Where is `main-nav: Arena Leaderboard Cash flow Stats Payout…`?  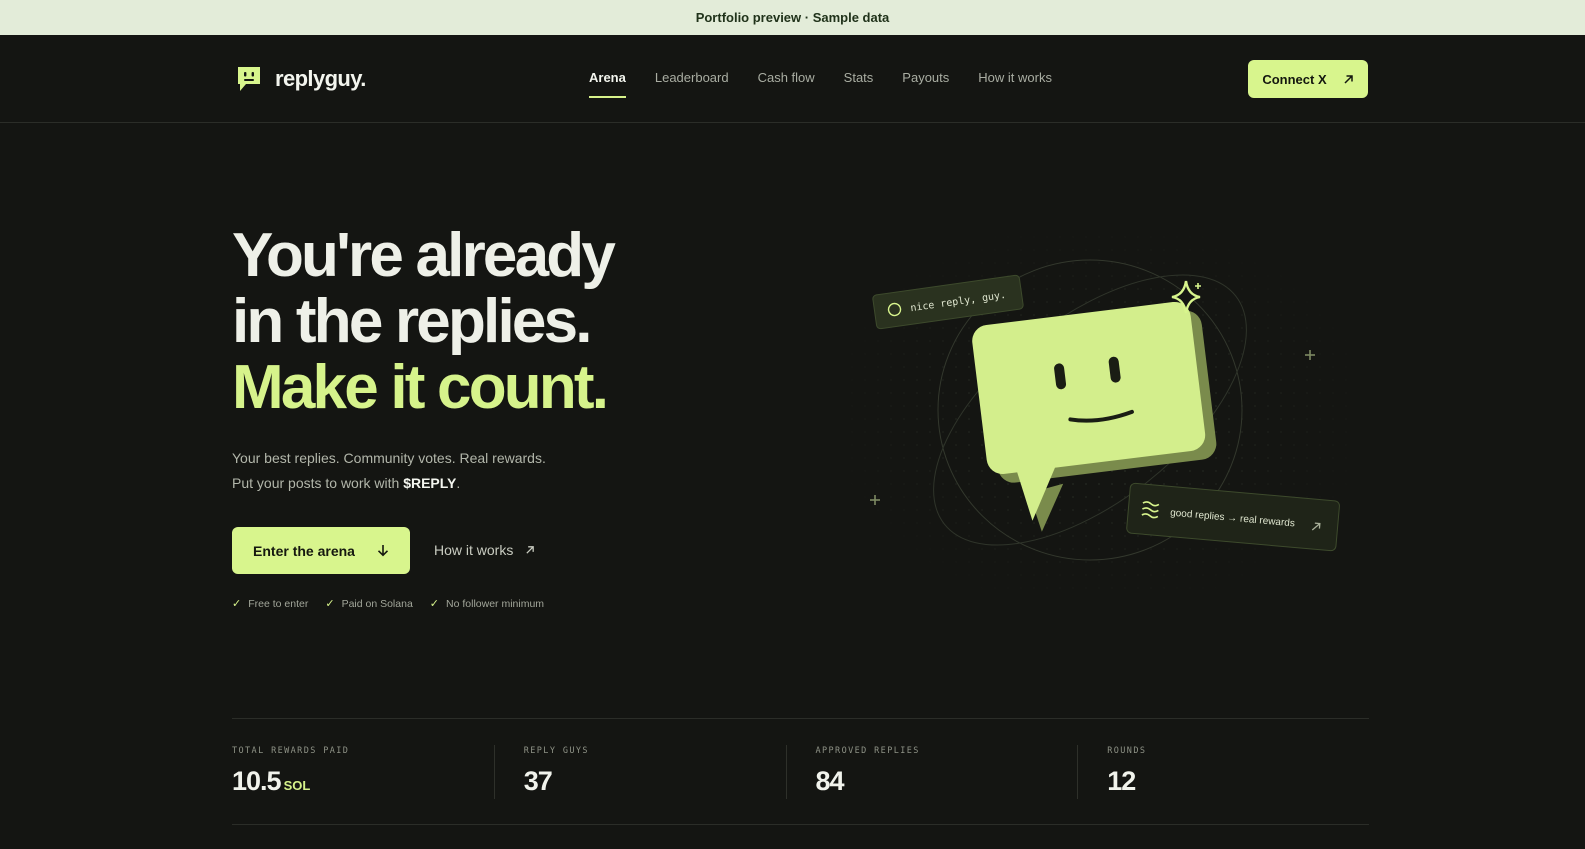
main-nav: Arena Leaderboard Cash flow Stats Payout… is located at coordinates (820, 84).